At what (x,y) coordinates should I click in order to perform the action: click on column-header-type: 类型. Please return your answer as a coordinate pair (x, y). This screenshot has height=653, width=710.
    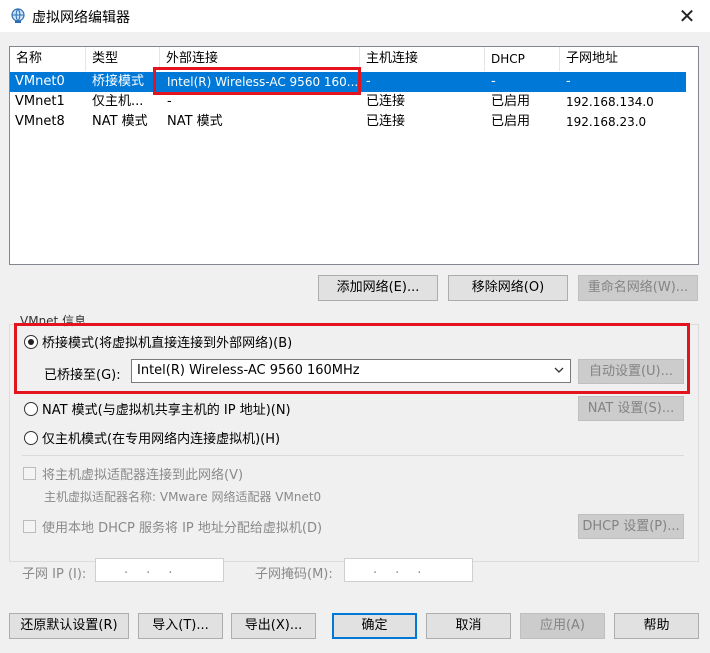
    Looking at the image, I should click on (123, 59).